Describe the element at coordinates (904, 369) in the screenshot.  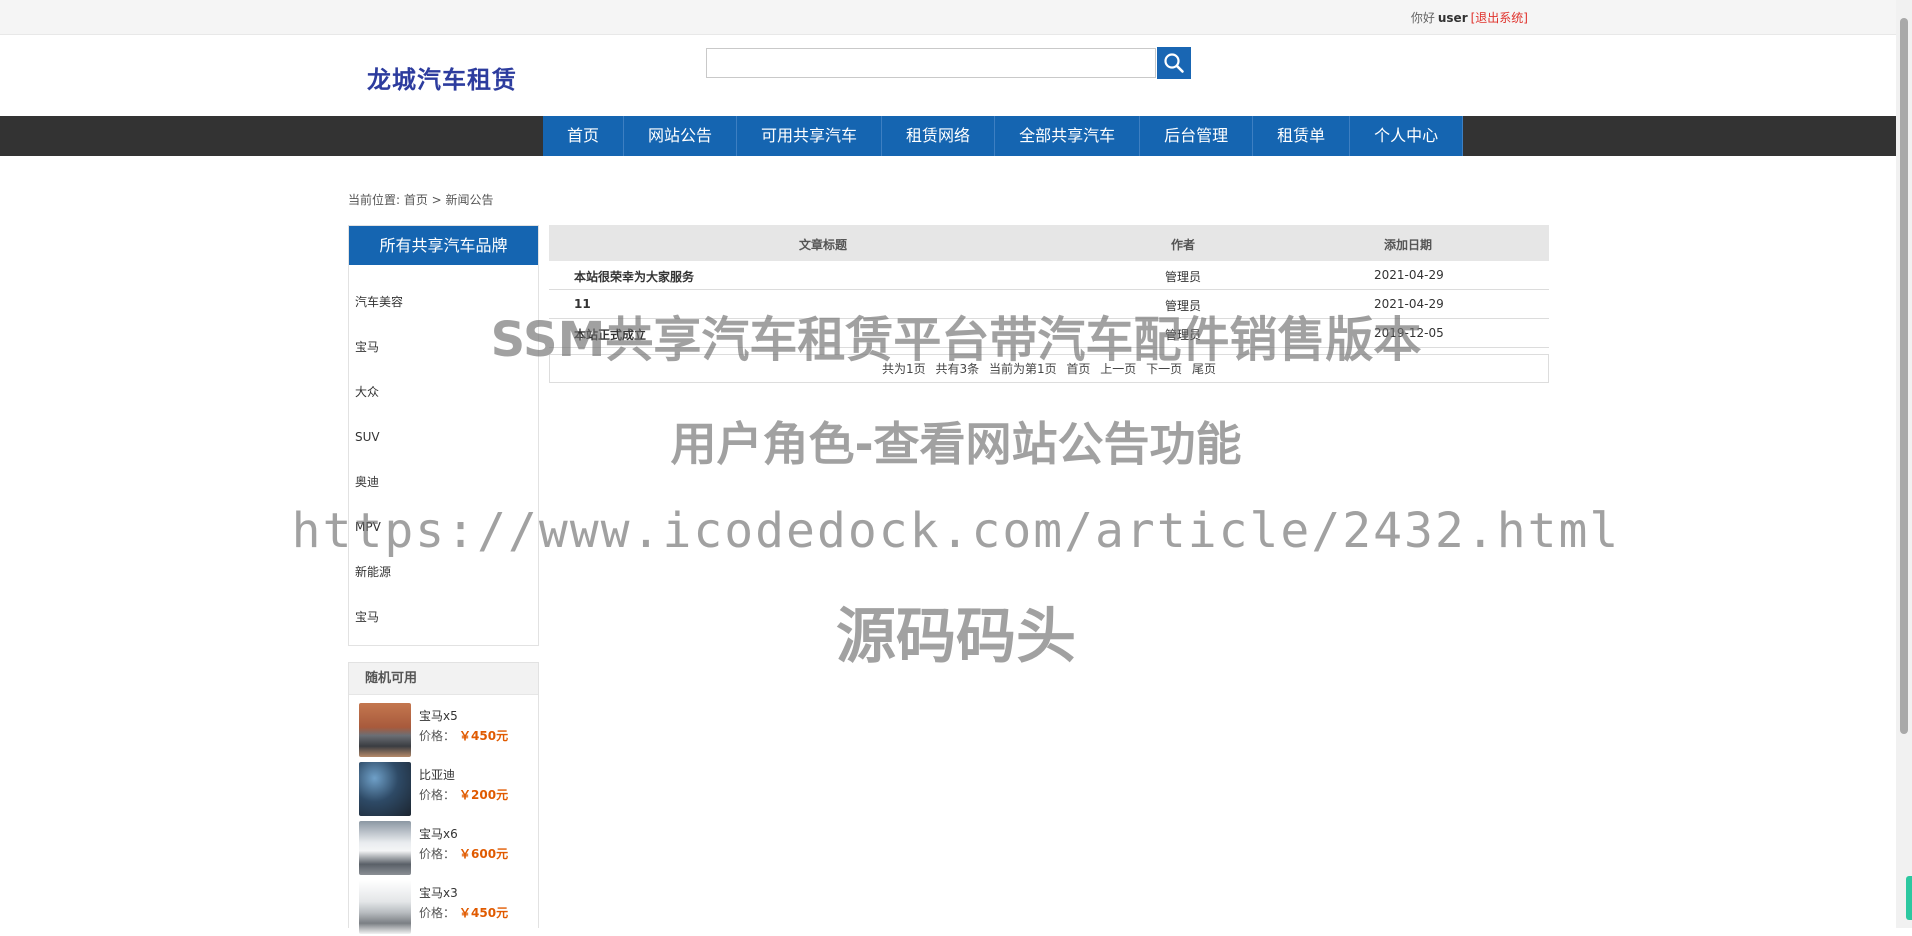
I see `pager-total-pages: 共为1页` at that location.